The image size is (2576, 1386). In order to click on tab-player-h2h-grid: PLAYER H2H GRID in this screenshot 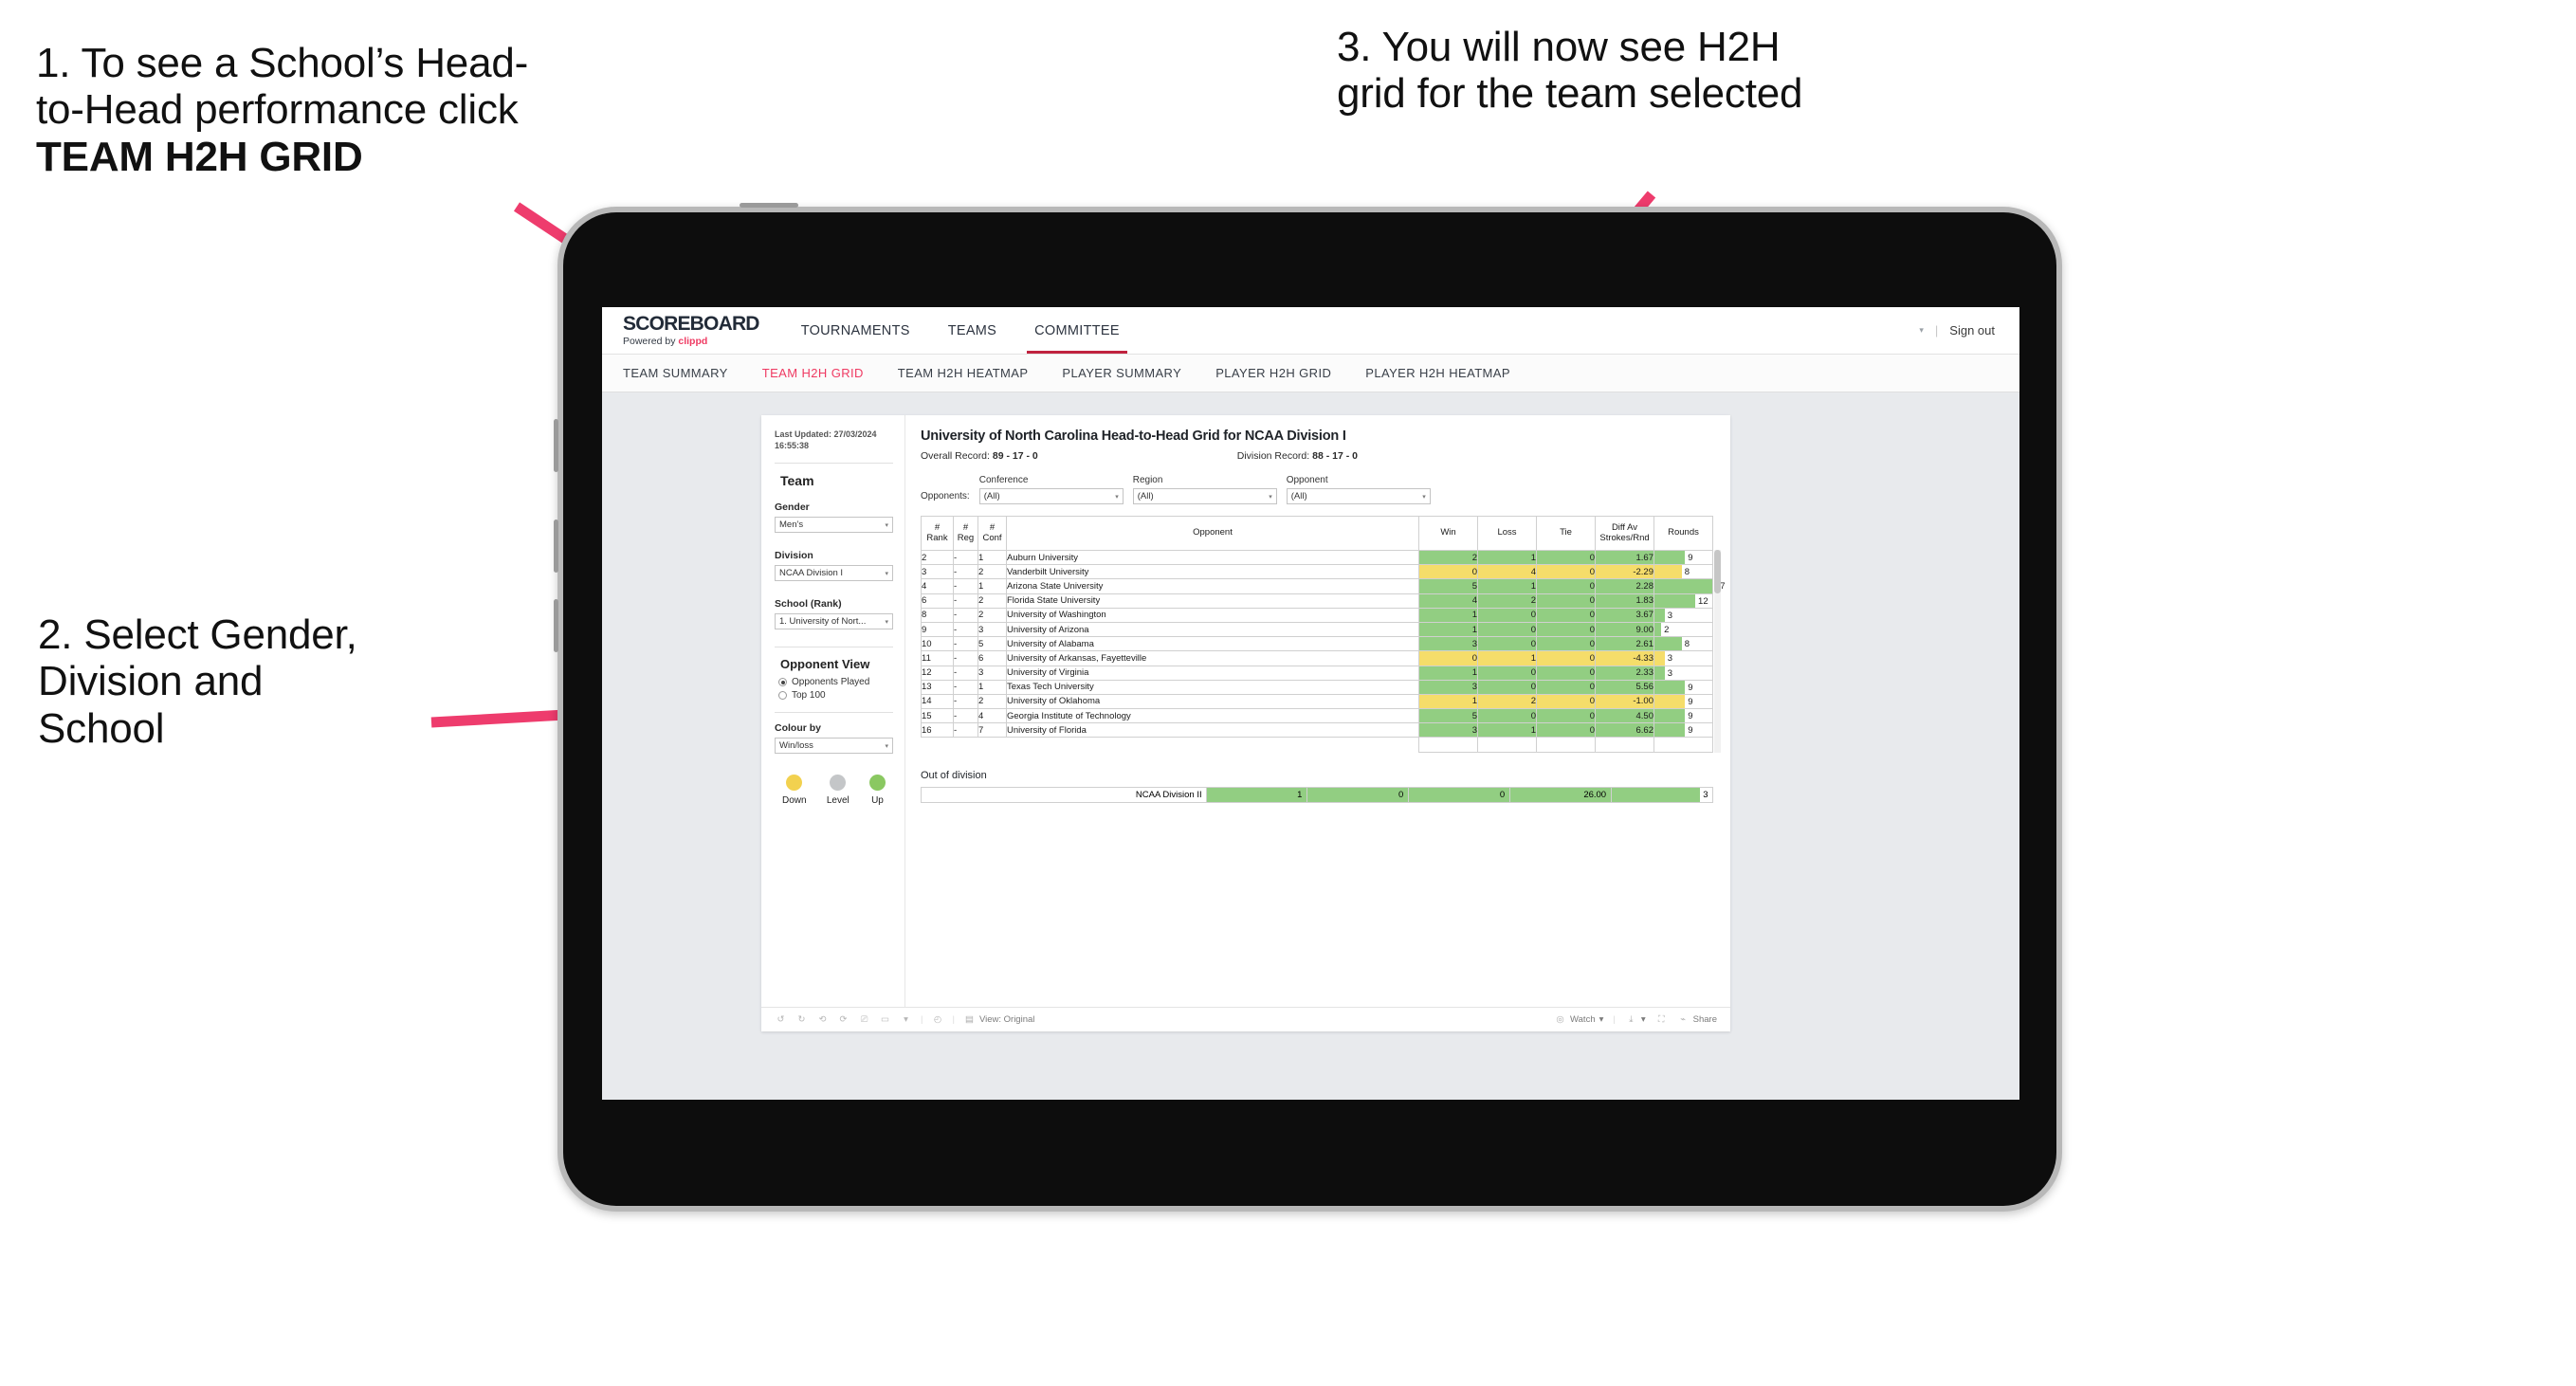, I will do `click(1273, 373)`.